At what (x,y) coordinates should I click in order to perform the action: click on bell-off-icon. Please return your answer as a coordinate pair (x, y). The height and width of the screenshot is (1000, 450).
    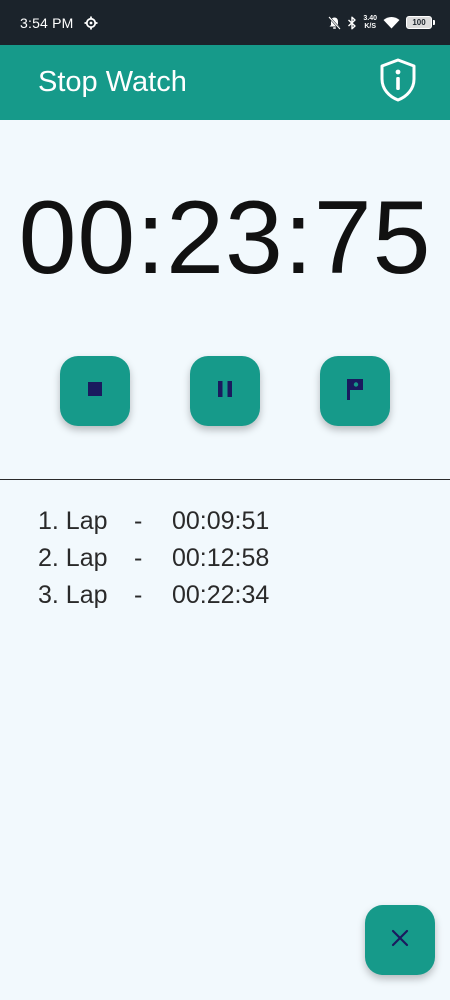
    Looking at the image, I should click on (335, 22).